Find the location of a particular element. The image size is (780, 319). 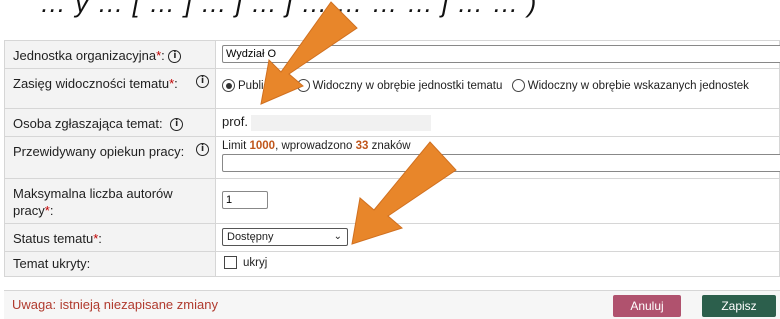

value-max-authors is located at coordinates (497, 201).